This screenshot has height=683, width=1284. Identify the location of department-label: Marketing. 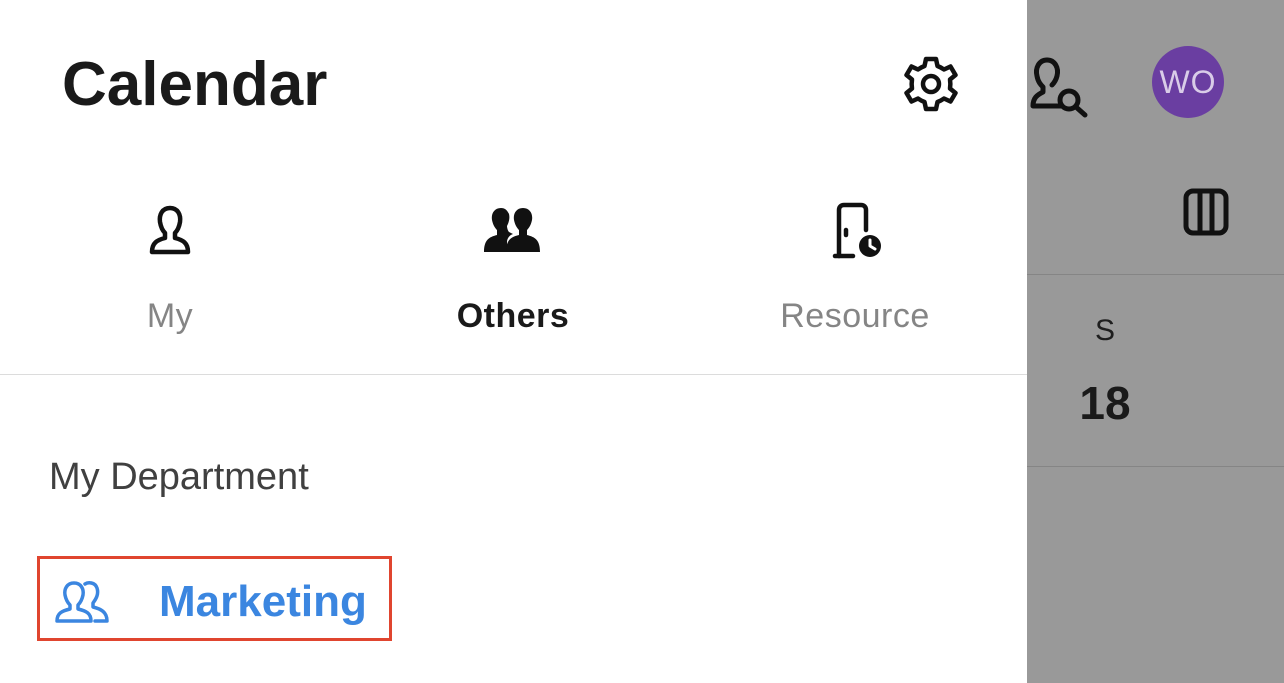
(263, 601).